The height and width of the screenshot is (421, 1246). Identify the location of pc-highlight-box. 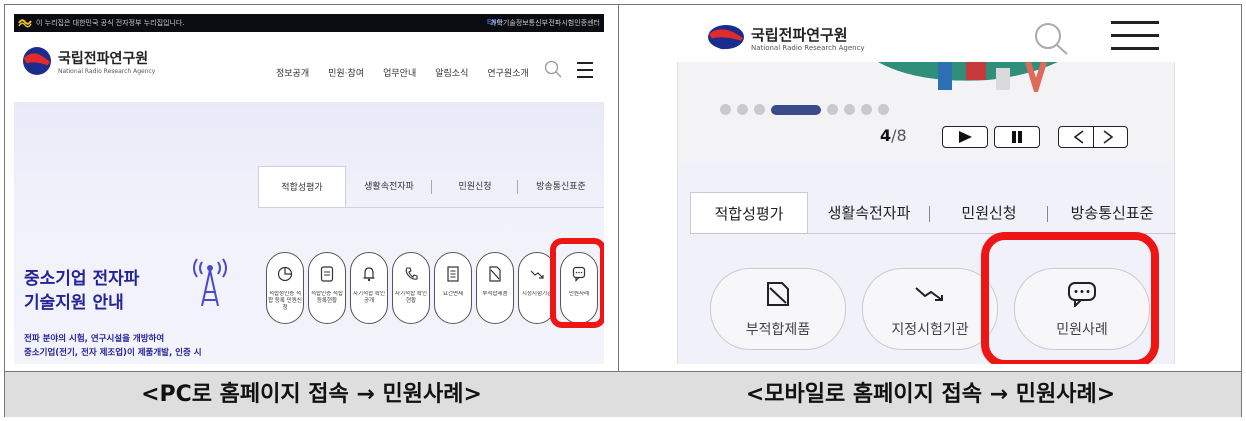
(577, 283).